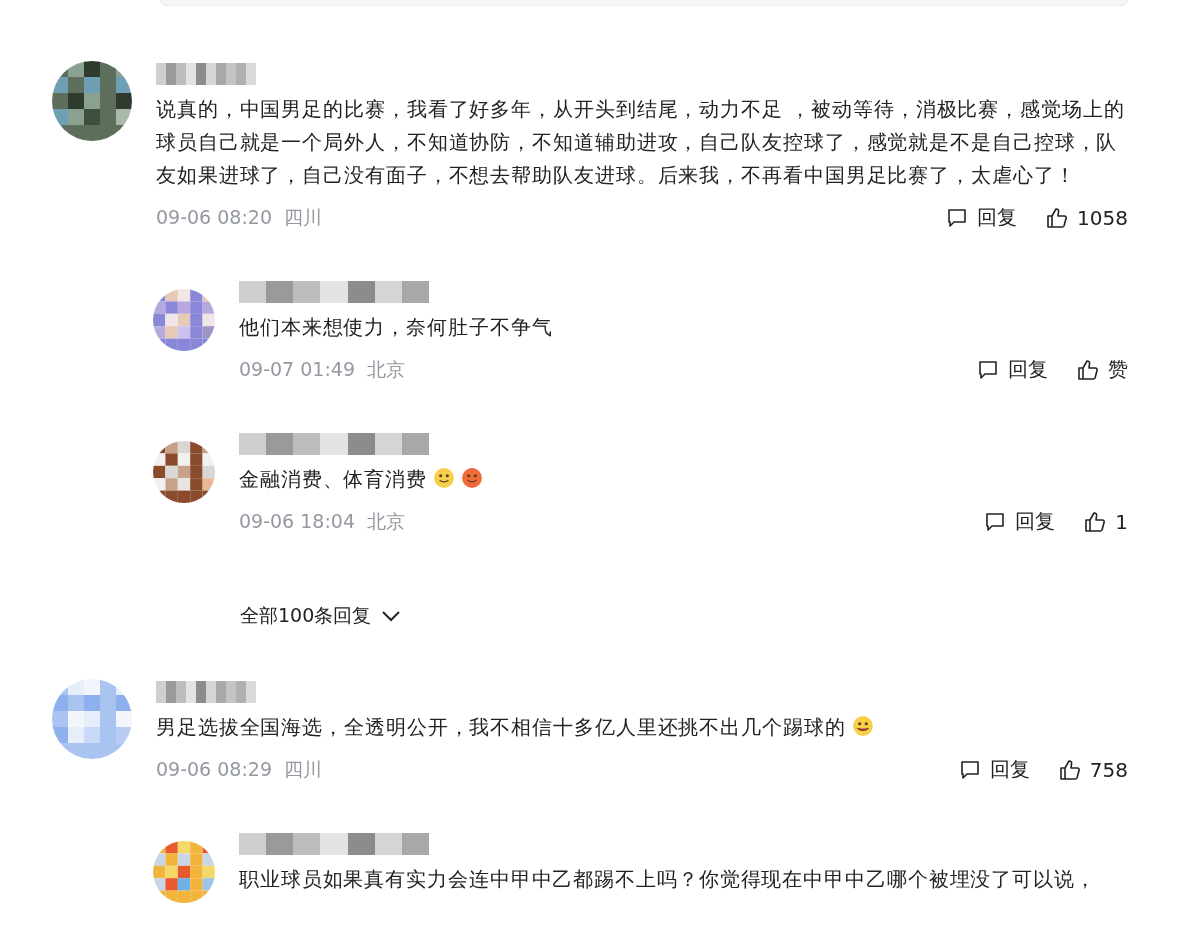 Image resolution: width=1200 pixels, height=952 pixels. What do you see at coordinates (396, 327) in the screenshot?
I see `reply-text: 他们本来想使力，奈何肚子不争气` at bounding box center [396, 327].